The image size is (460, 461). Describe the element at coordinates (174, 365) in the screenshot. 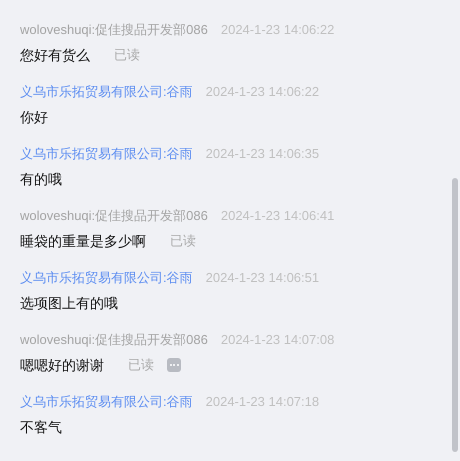

I see `more-icon` at that location.